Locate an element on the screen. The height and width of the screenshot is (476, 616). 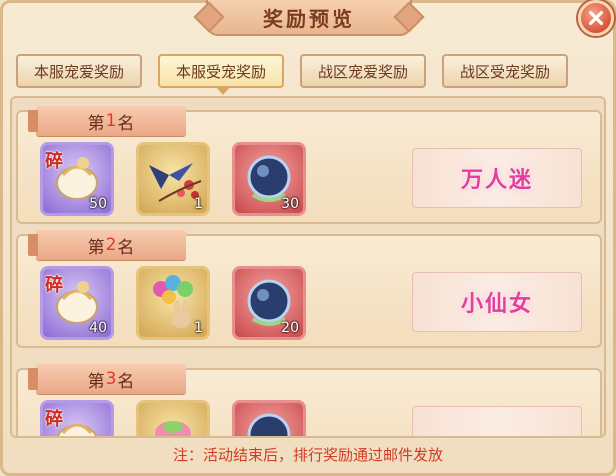
reward-item: 30 is located at coordinates (269, 179).